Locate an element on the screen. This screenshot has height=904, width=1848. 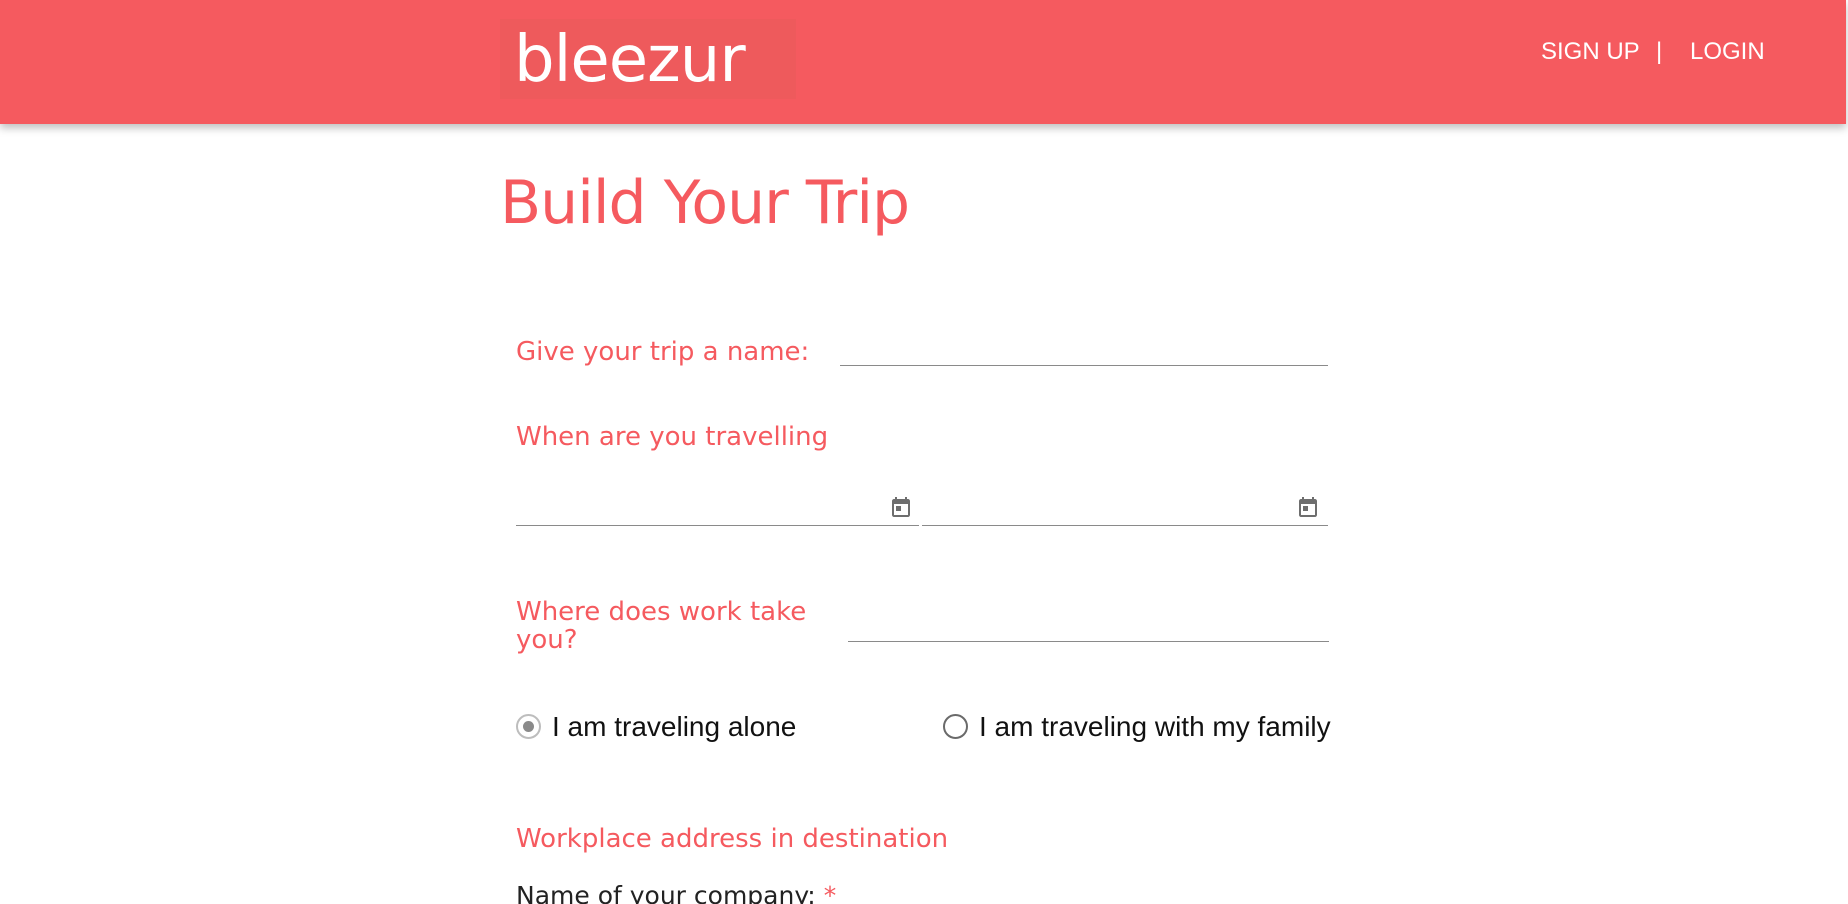
top-header: bleezur SIGN UP | LOGIN is located at coordinates (923, 62).